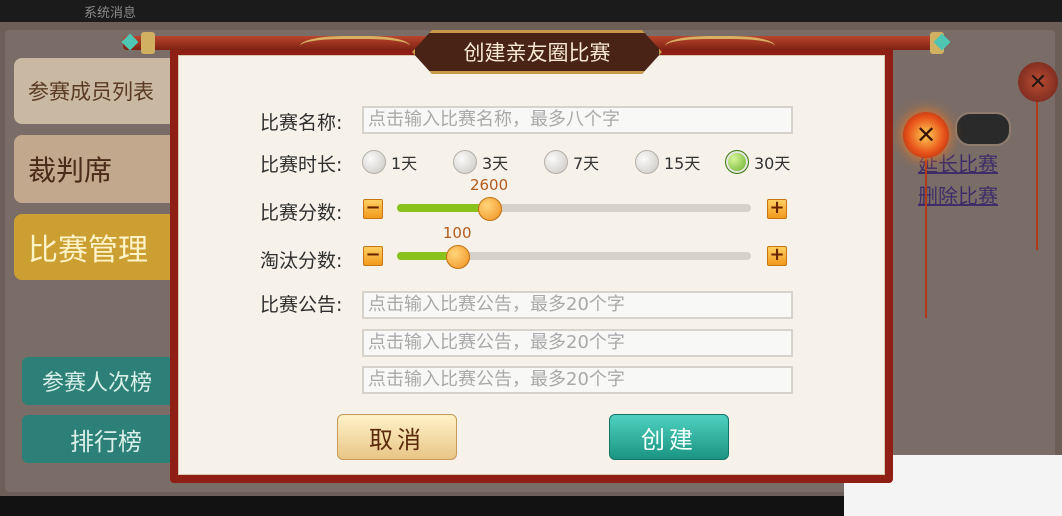 The image size is (1062, 516). What do you see at coordinates (772, 163) in the screenshot?
I see `duration-option-label: 30天` at bounding box center [772, 163].